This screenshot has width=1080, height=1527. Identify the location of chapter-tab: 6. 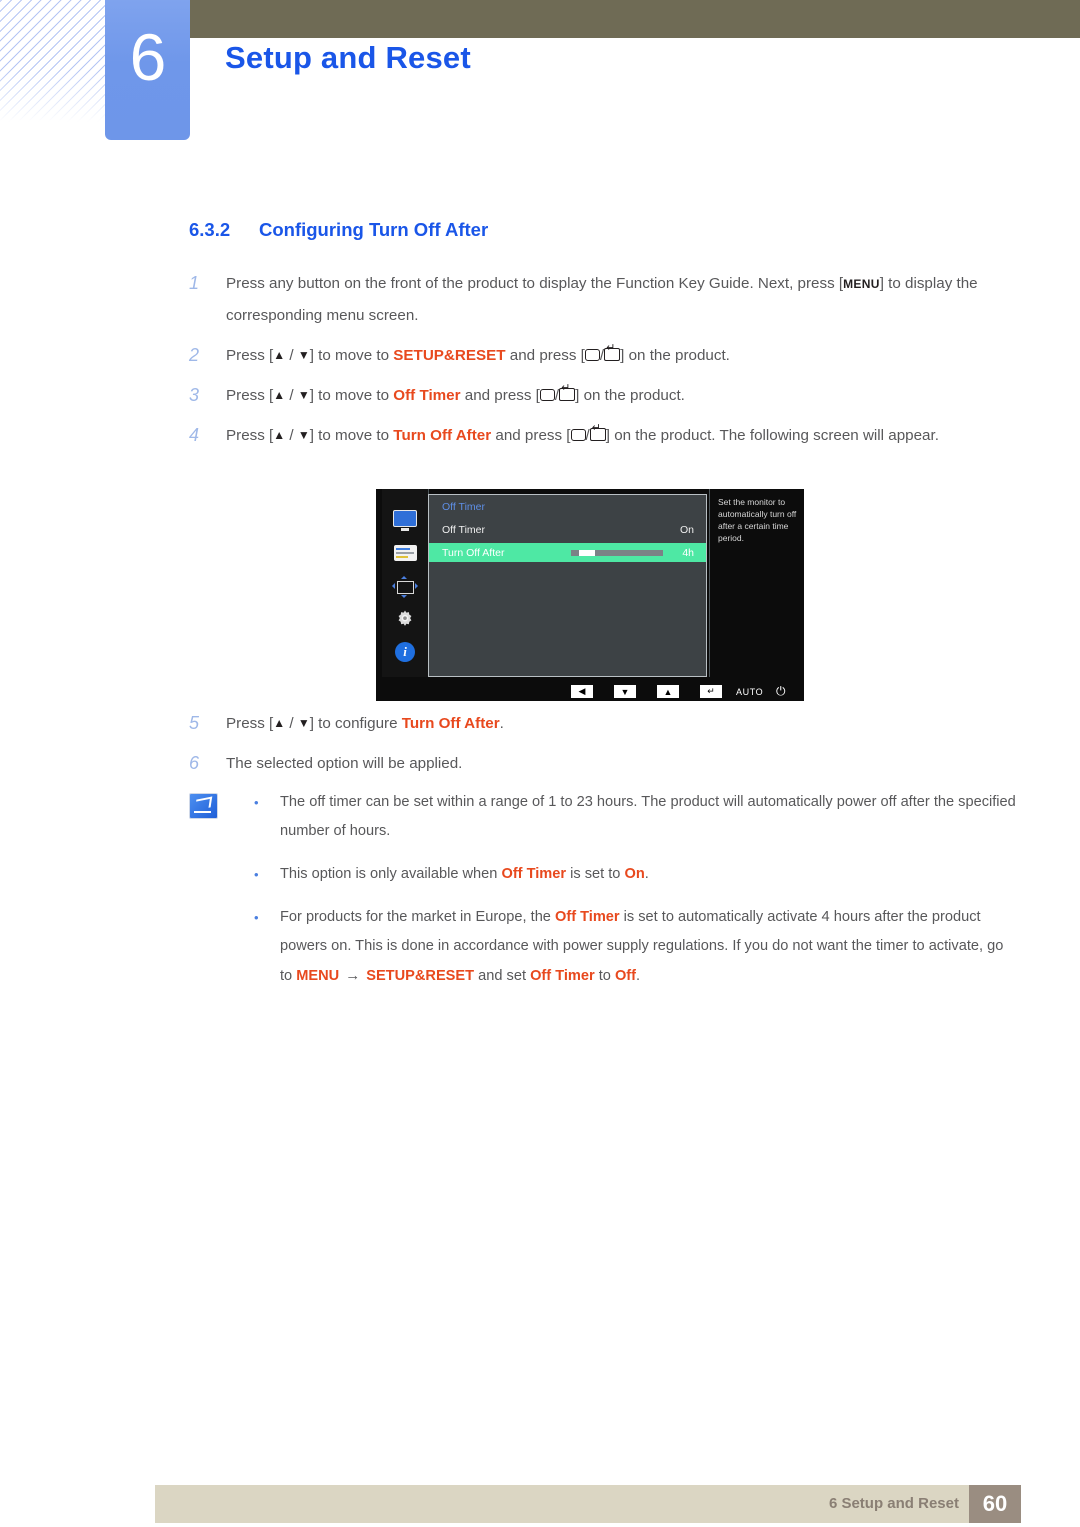
(147, 70).